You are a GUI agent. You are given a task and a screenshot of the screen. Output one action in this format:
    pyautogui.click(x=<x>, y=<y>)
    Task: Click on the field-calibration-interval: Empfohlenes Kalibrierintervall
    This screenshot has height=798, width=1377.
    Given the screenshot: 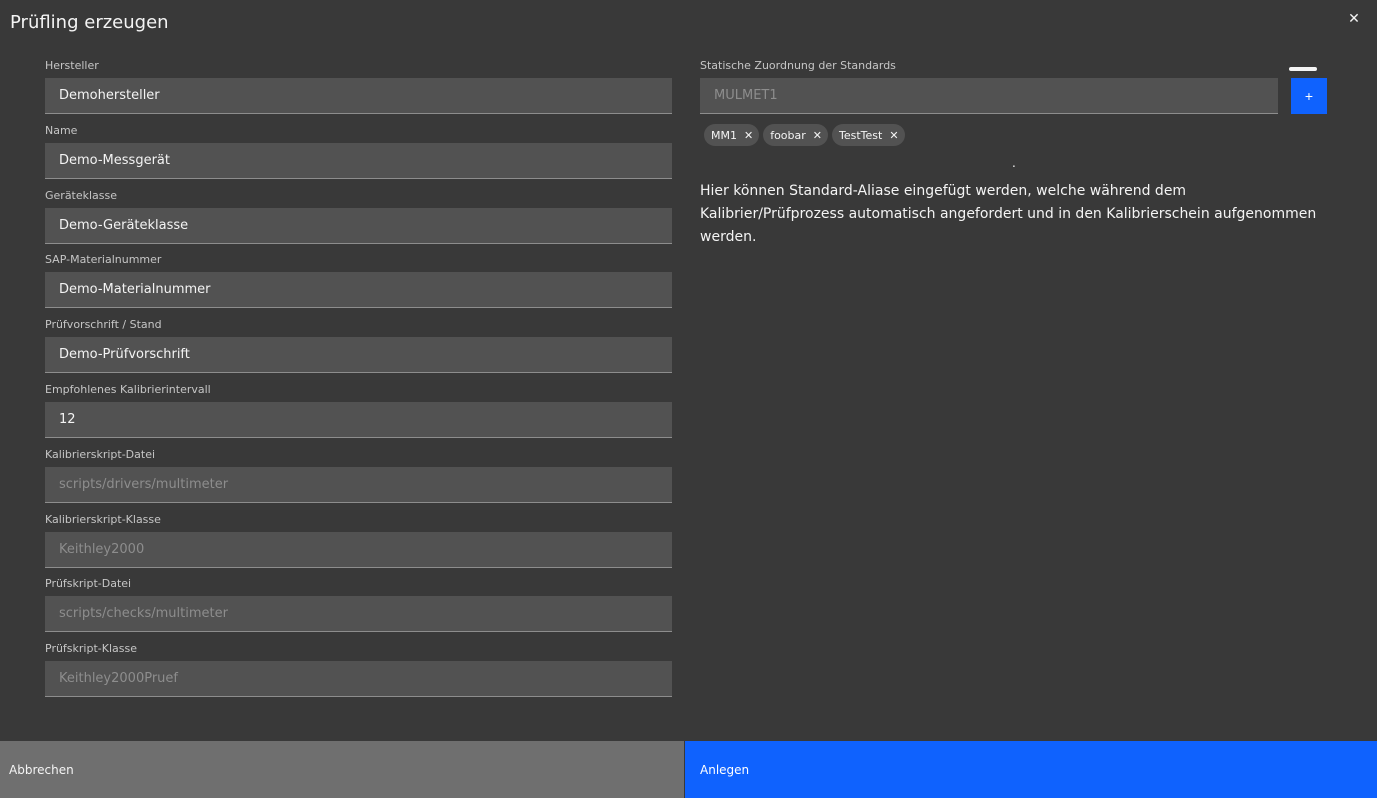 What is the action you would take?
    pyautogui.click(x=358, y=412)
    